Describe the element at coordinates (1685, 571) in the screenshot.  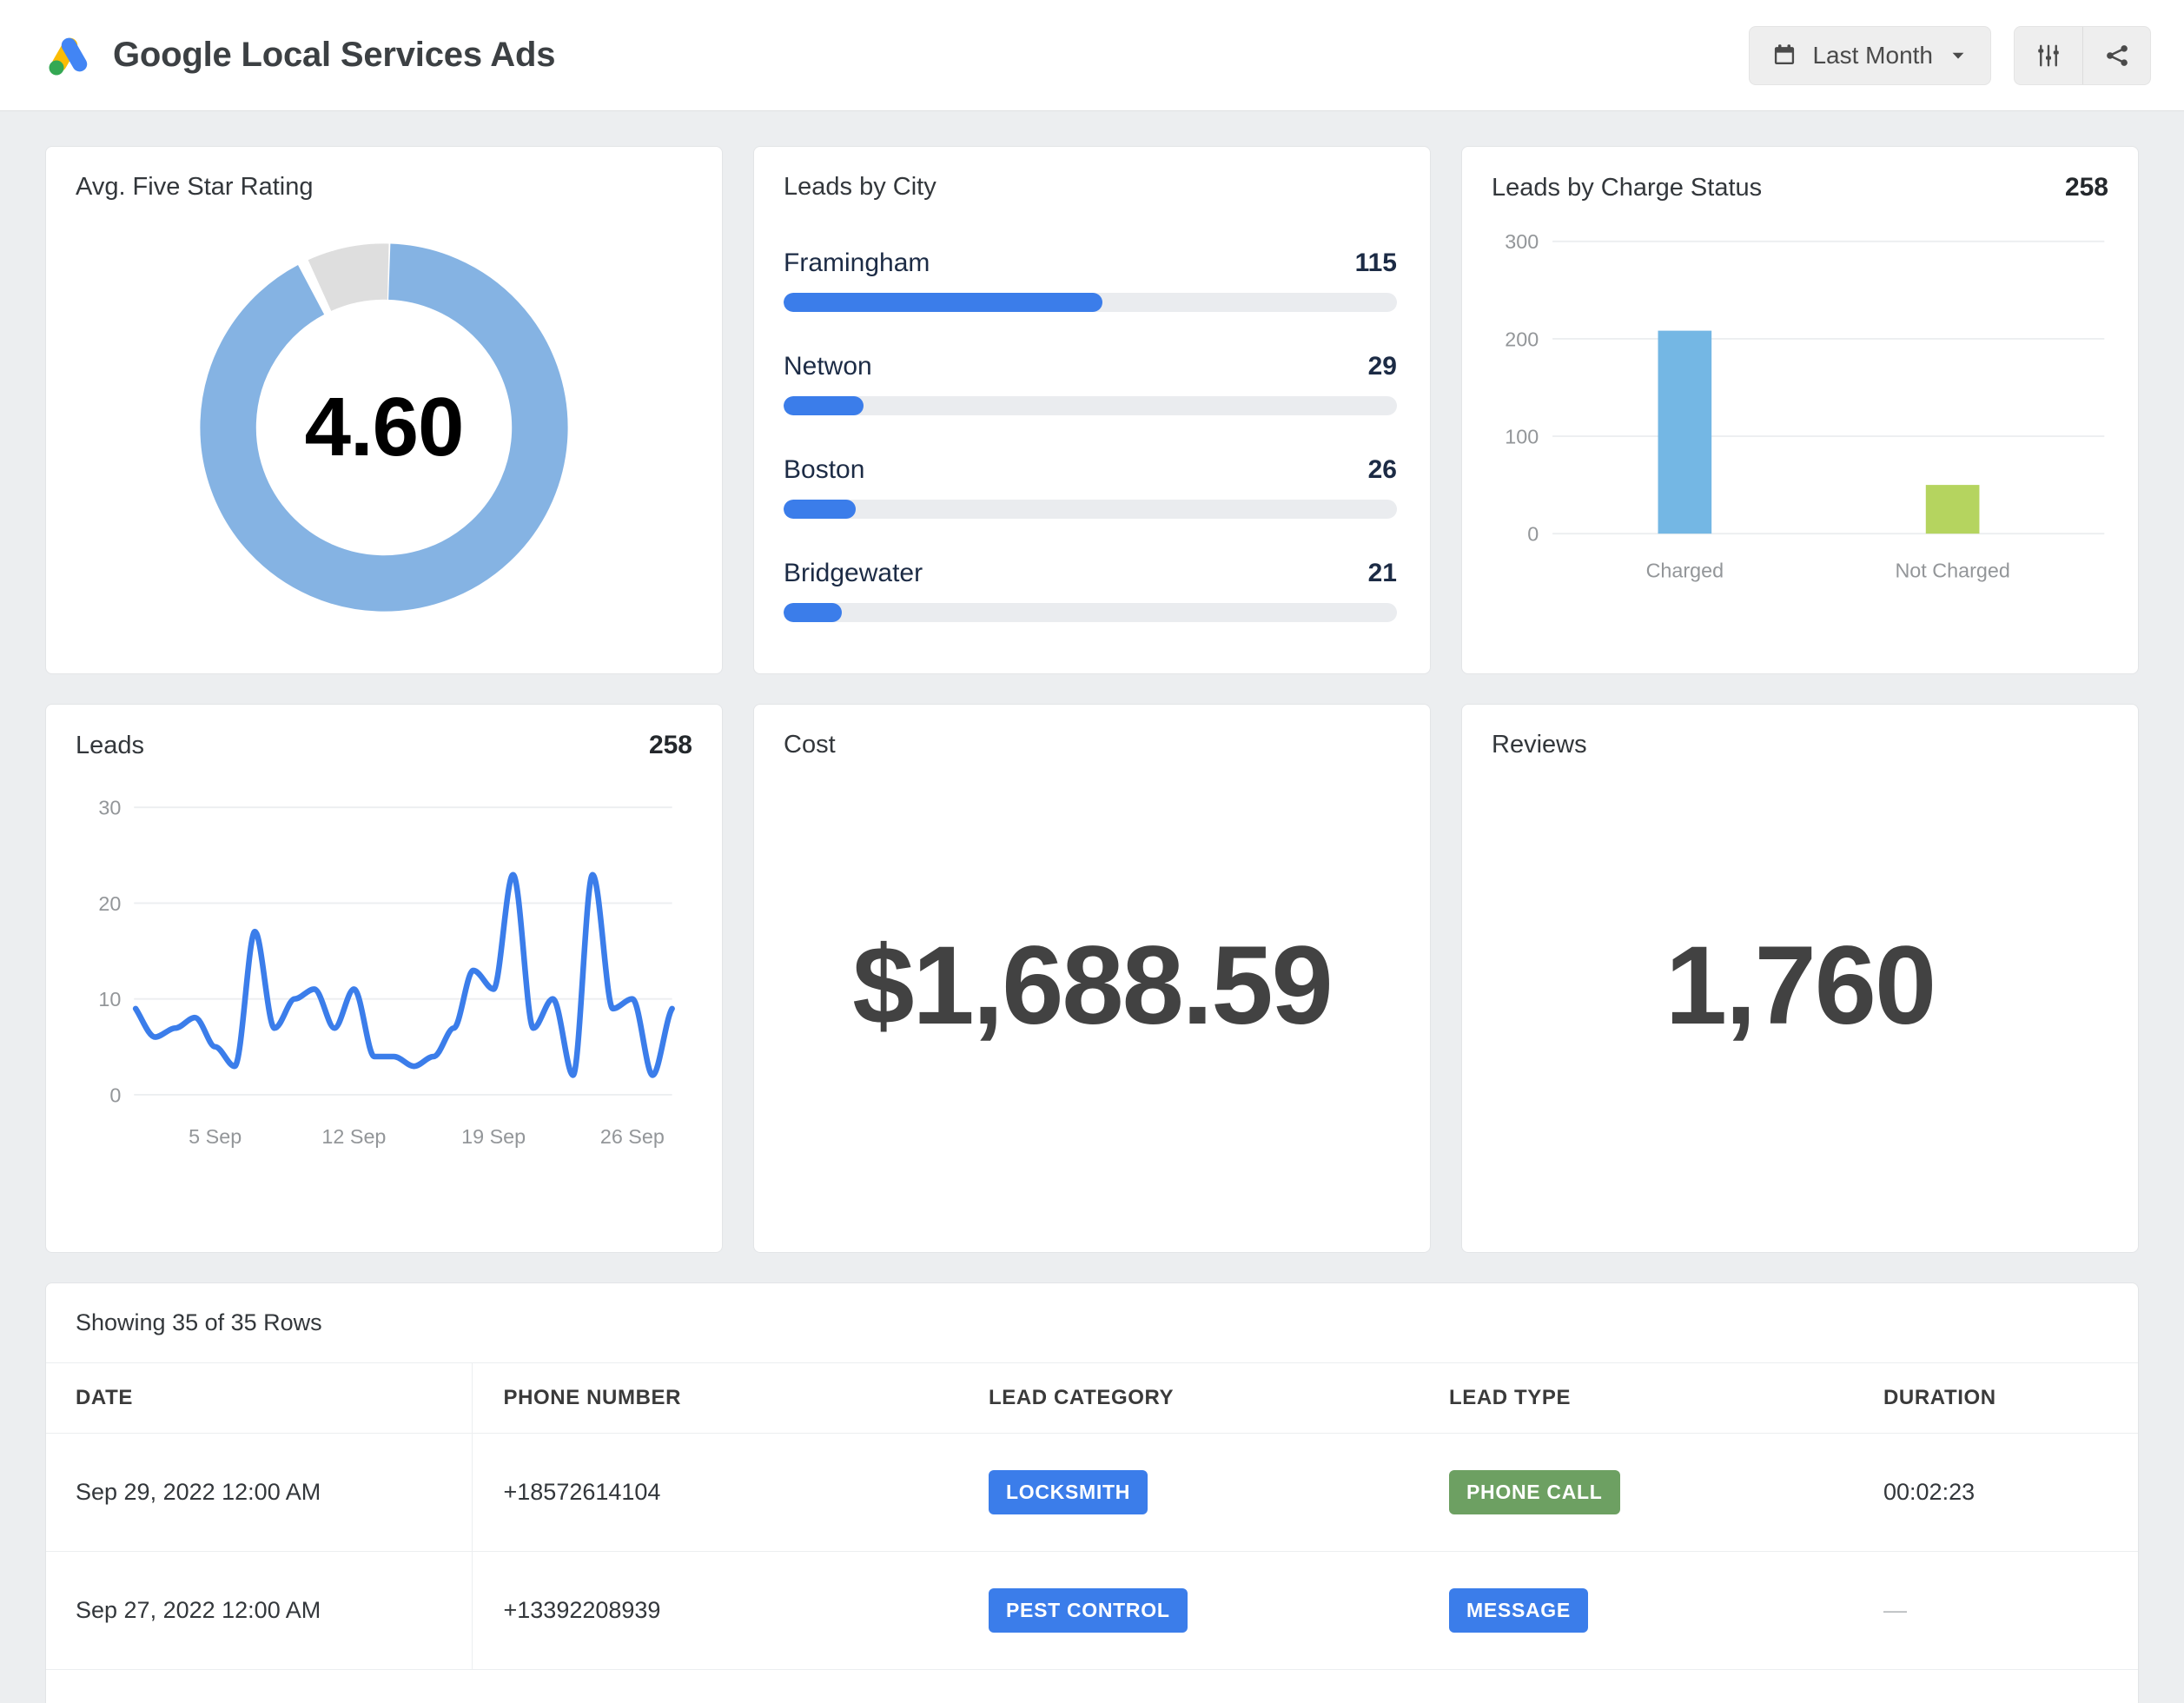
I see `svg-text: Charged` at that location.